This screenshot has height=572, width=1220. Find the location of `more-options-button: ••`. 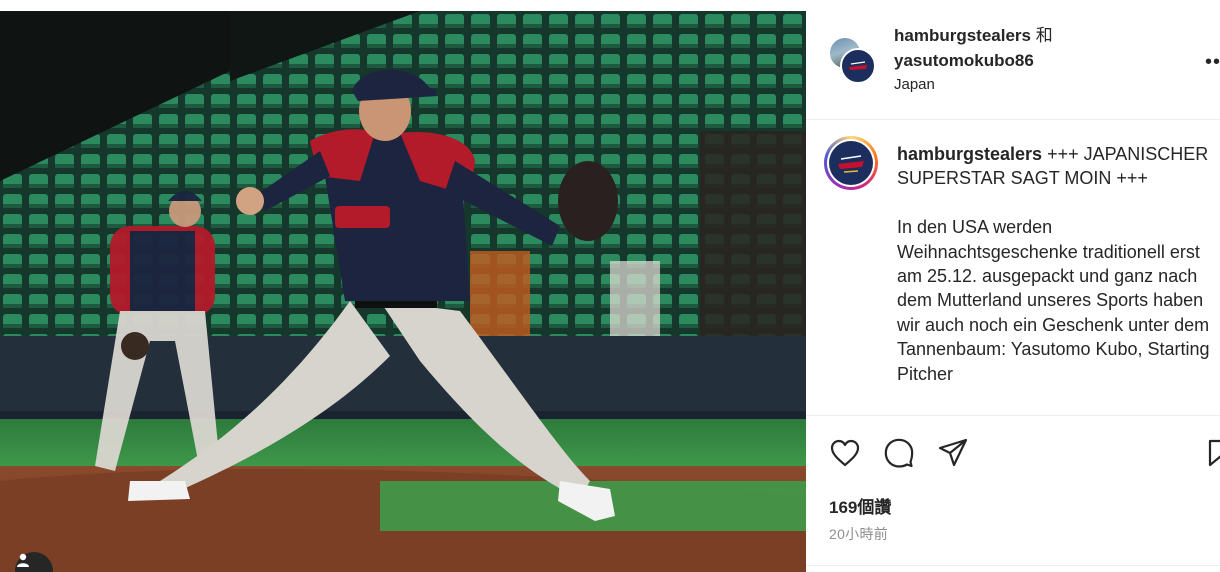

more-options-button: •• is located at coordinates (1212, 62).